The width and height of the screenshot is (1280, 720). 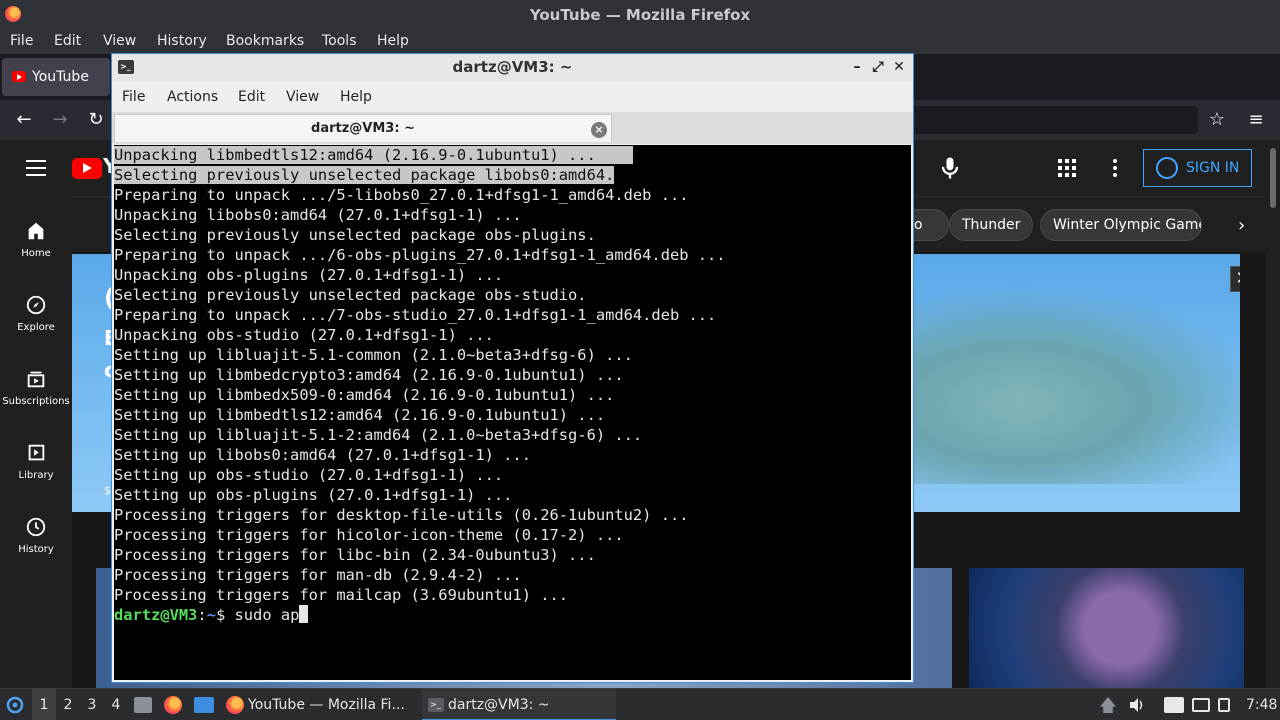 What do you see at coordinates (878, 67) in the screenshot?
I see `maximize-icon: ⤢` at bounding box center [878, 67].